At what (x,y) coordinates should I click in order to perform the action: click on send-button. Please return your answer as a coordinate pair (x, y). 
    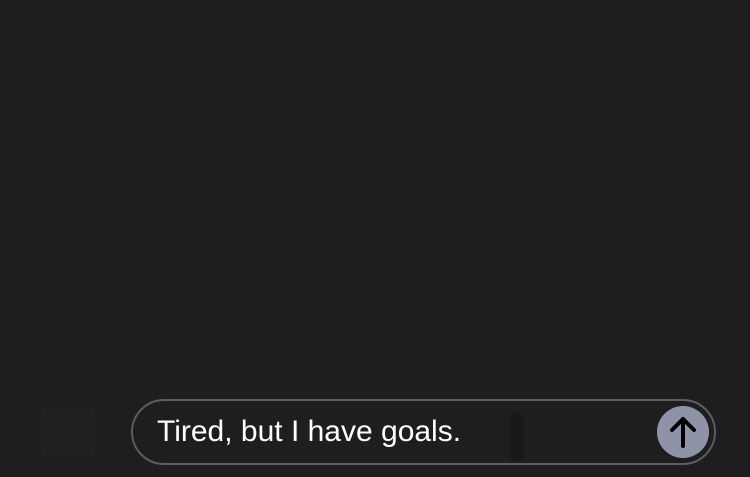
    Looking at the image, I should click on (683, 432).